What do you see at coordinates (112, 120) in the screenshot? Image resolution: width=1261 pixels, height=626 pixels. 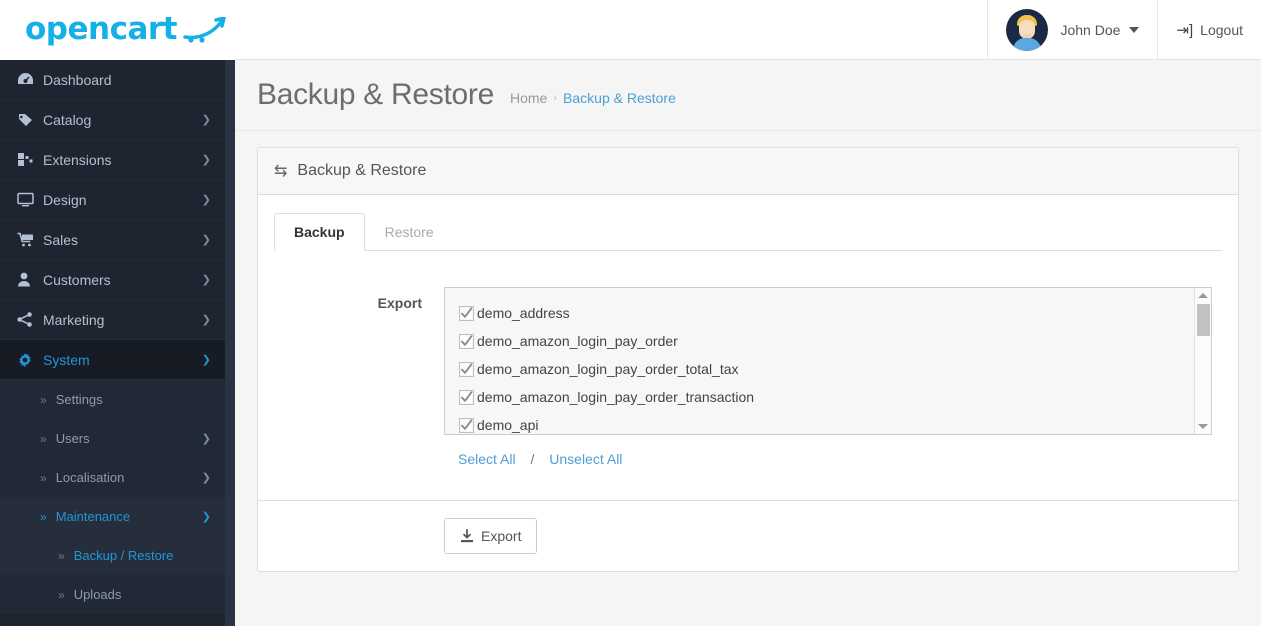 I see `sidebar-item-catalog: Catalog ❯` at bounding box center [112, 120].